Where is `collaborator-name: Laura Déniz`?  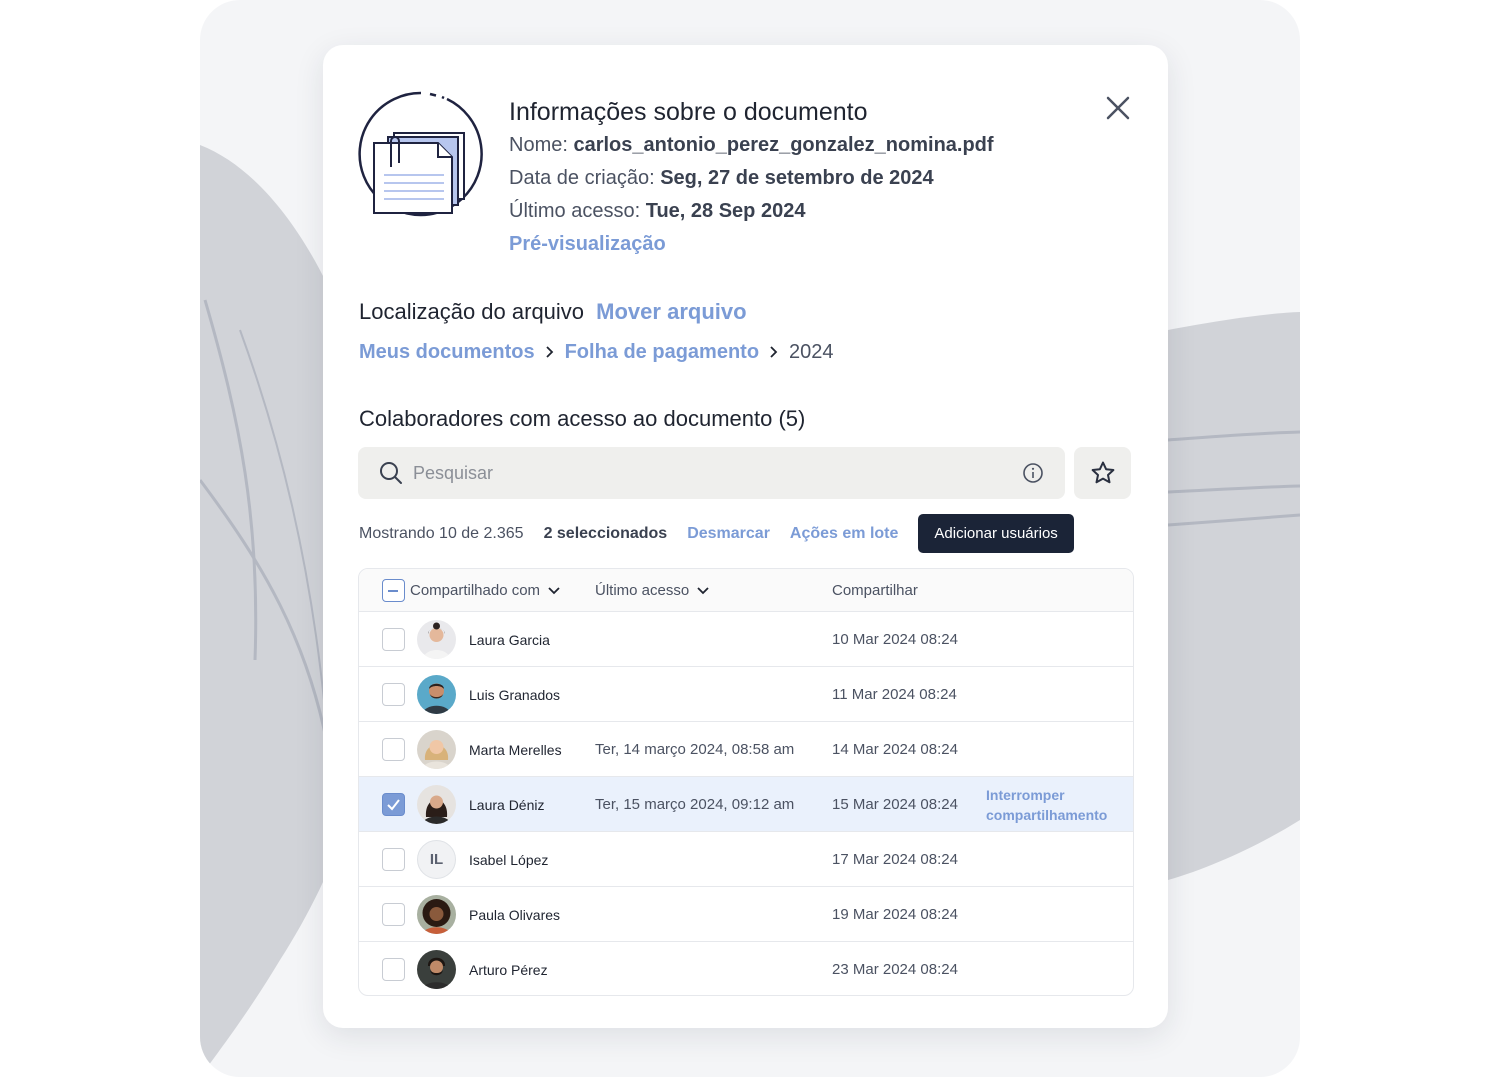
collaborator-name: Laura Déniz is located at coordinates (507, 804).